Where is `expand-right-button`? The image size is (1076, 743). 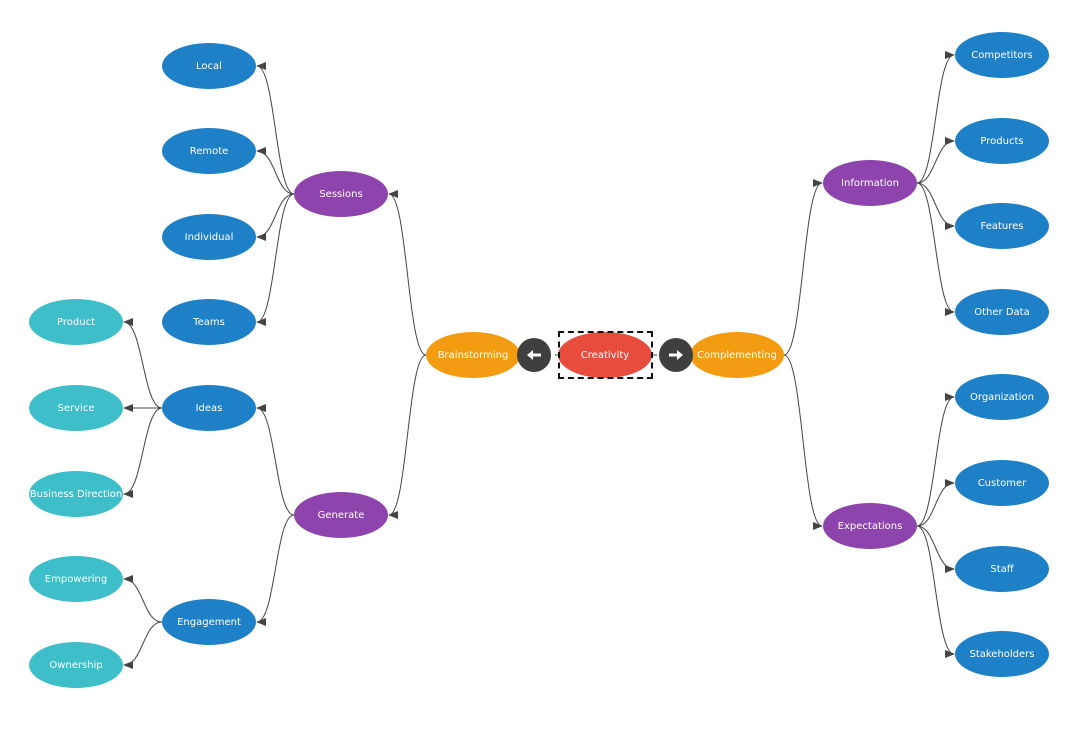
expand-right-button is located at coordinates (676, 355).